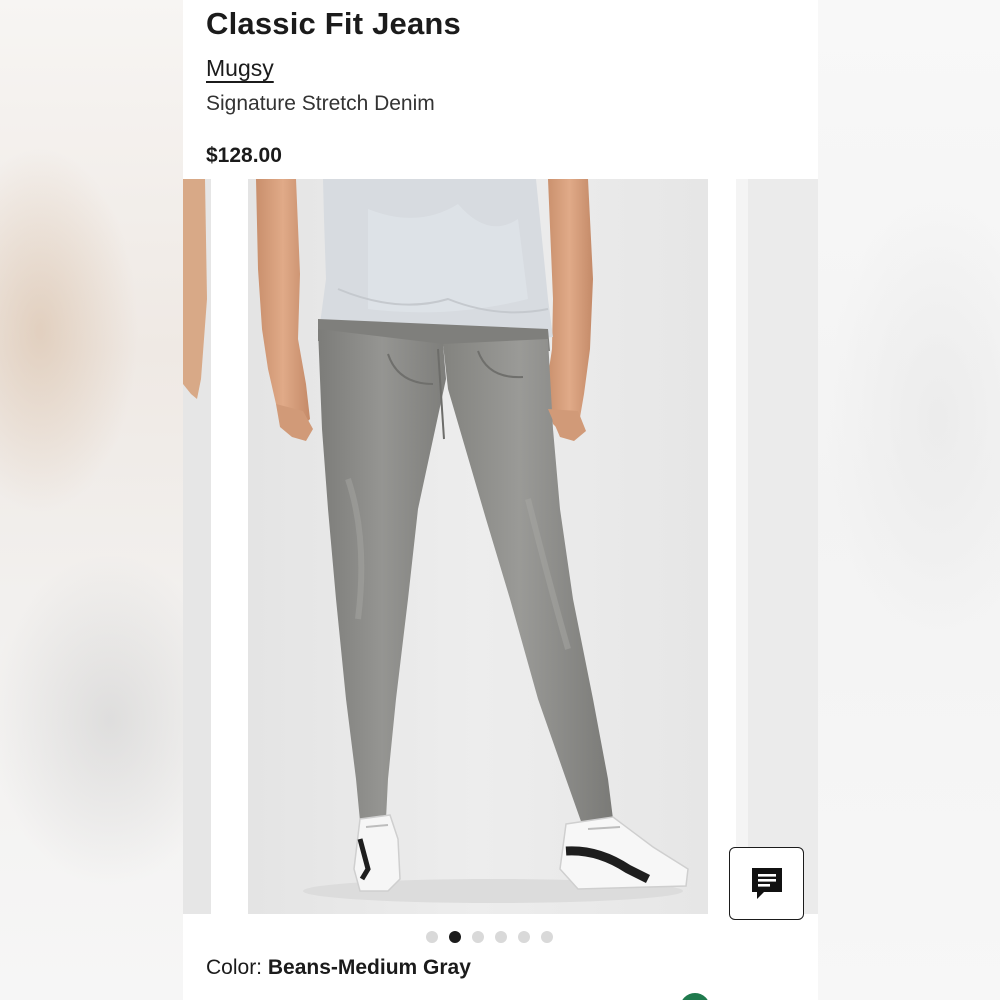 Image resolution: width=1000 pixels, height=1000 pixels. I want to click on next-slide-image, so click(777, 546).